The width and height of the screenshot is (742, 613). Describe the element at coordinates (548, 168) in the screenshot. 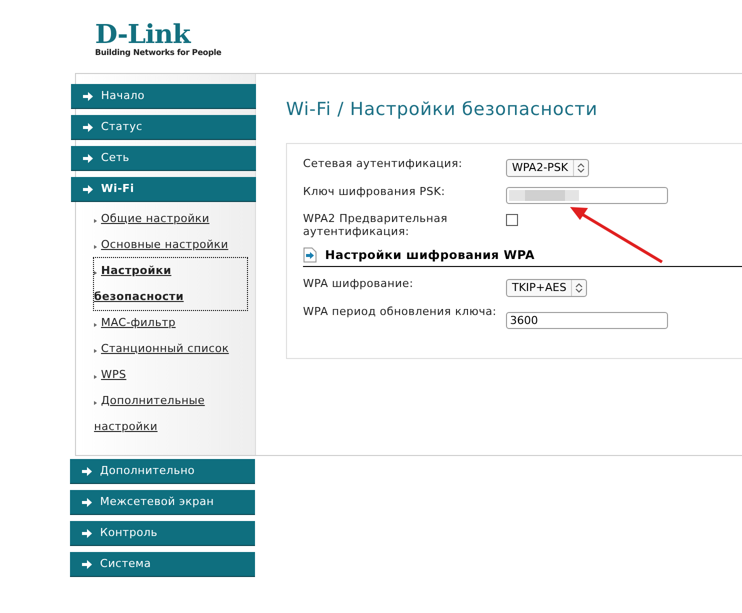

I see `select-field: WPA2-PSK` at that location.